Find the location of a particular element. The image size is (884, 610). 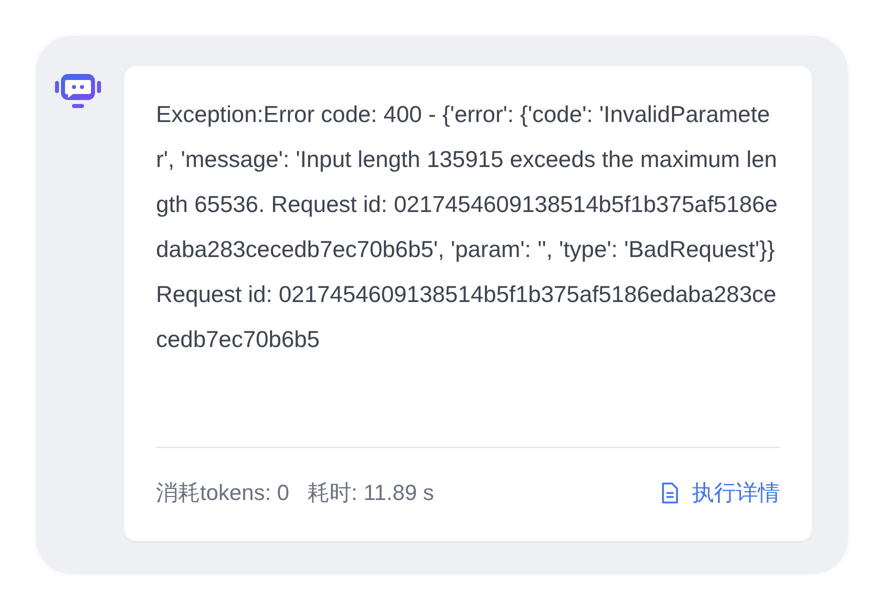

token-count: 消耗tokens: 0 is located at coordinates (223, 493).